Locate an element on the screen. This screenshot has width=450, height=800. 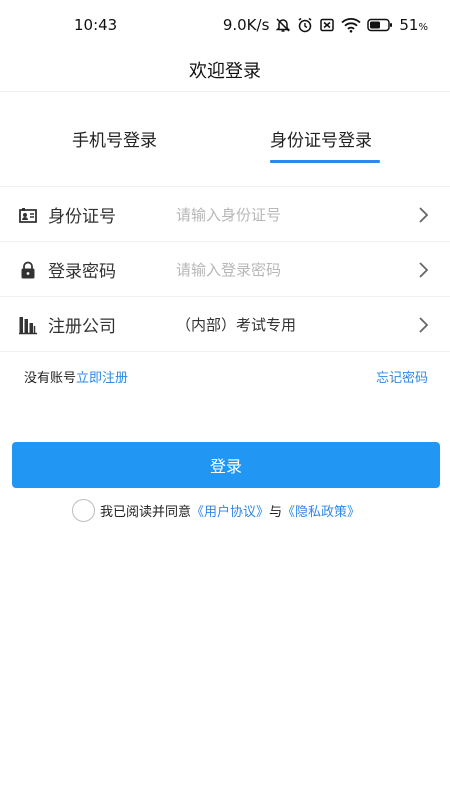
privacy-policy-link: 《隐私政策》 is located at coordinates (321, 510).